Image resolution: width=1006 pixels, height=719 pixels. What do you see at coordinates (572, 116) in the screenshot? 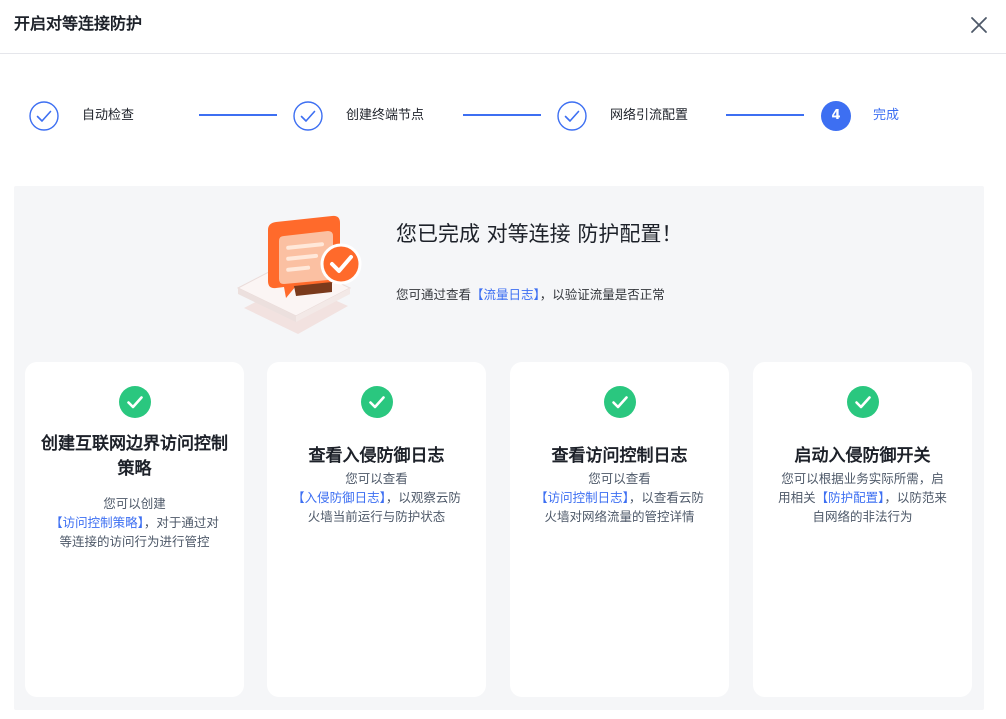
I see `step-3-check-icon` at bounding box center [572, 116].